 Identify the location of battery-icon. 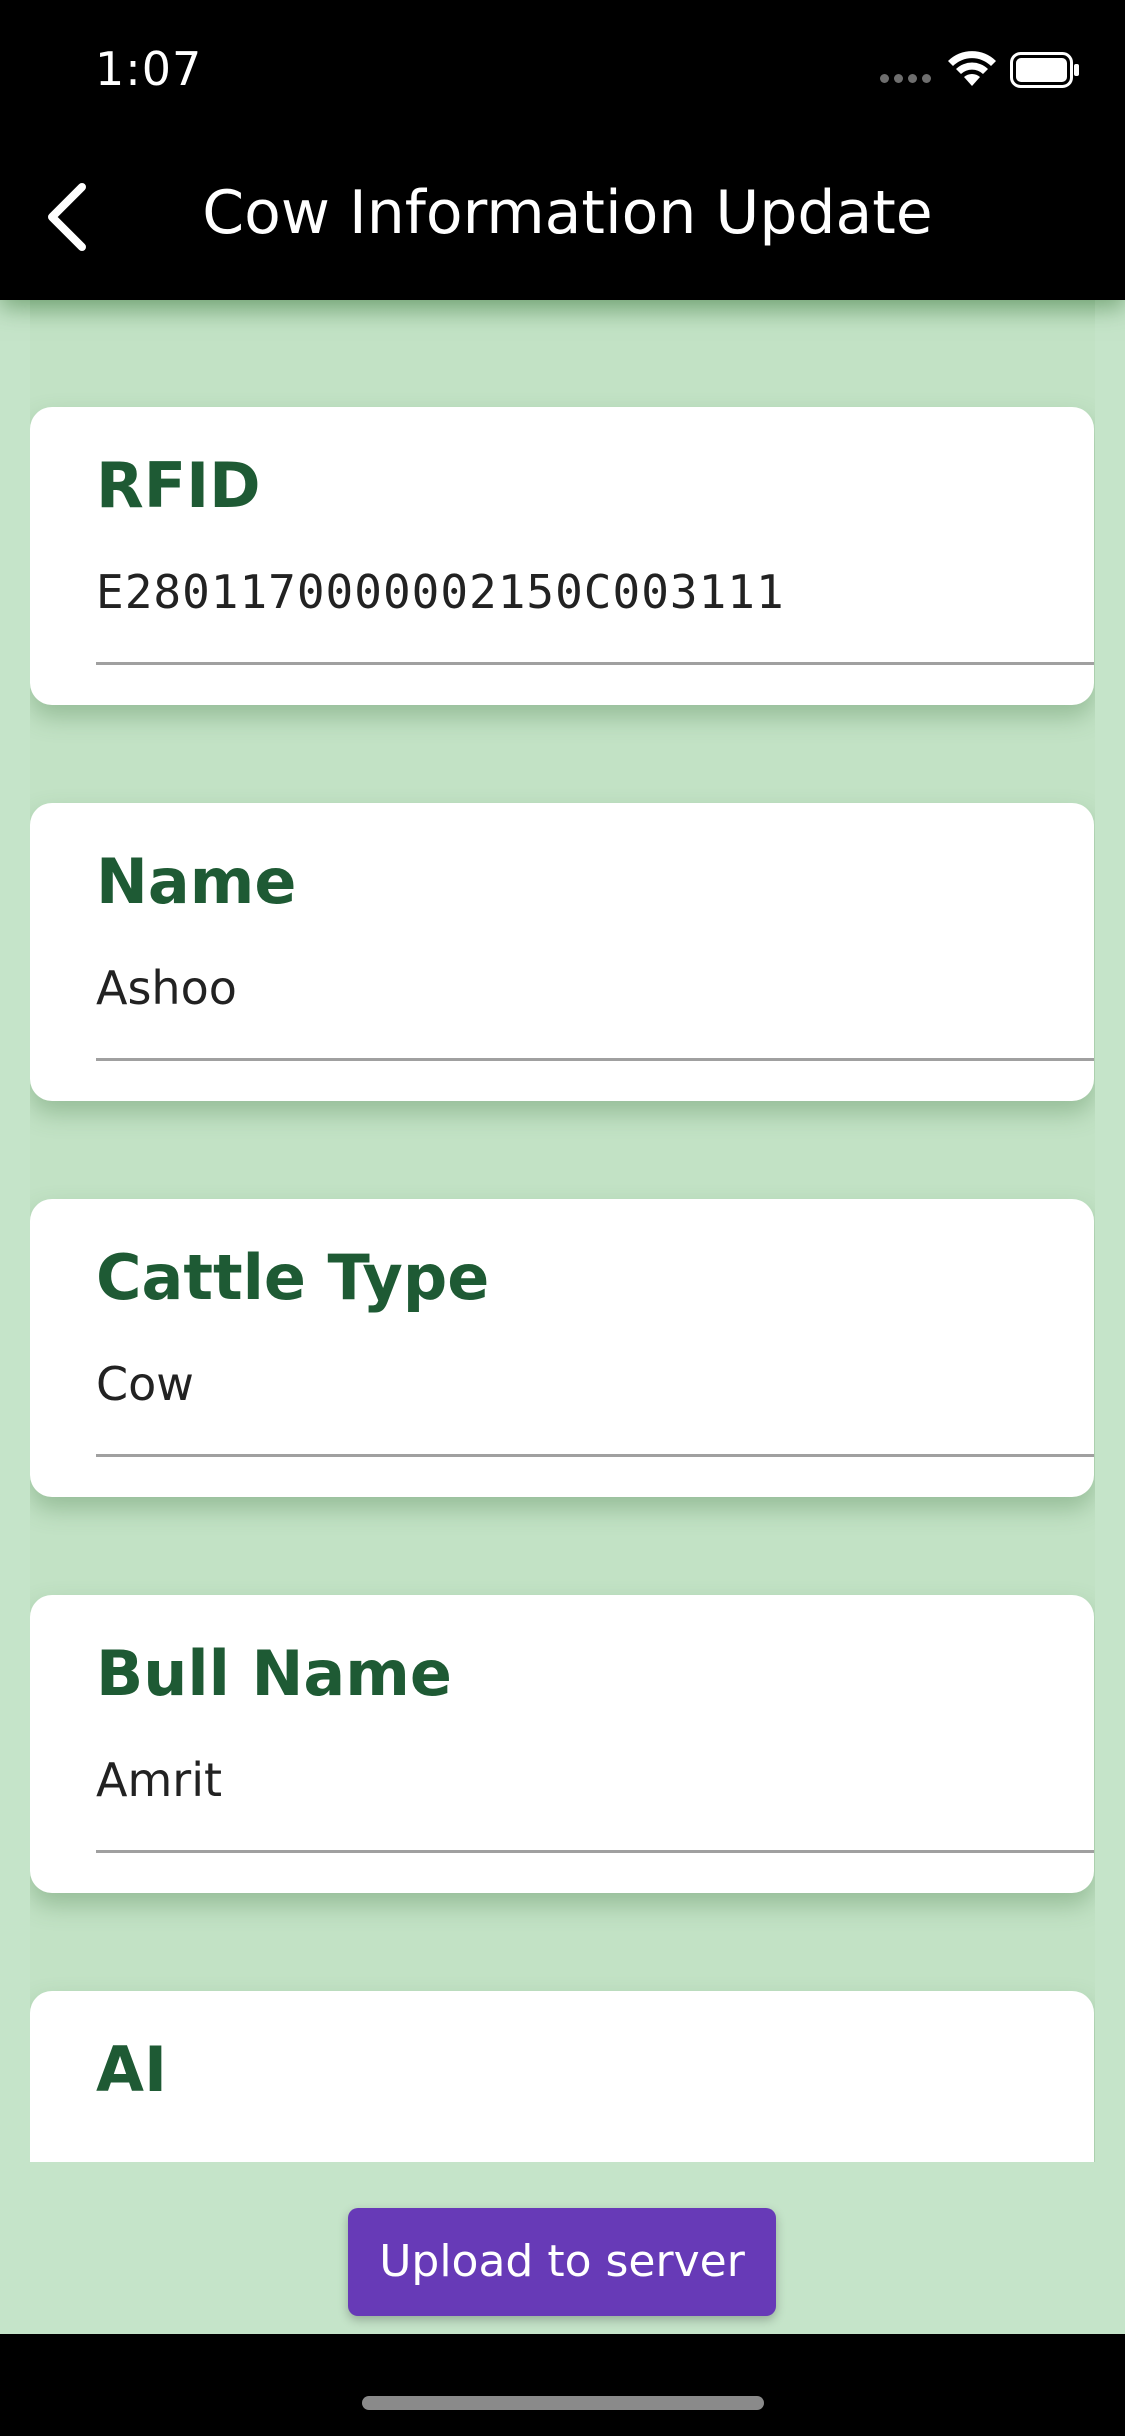
(1044, 70).